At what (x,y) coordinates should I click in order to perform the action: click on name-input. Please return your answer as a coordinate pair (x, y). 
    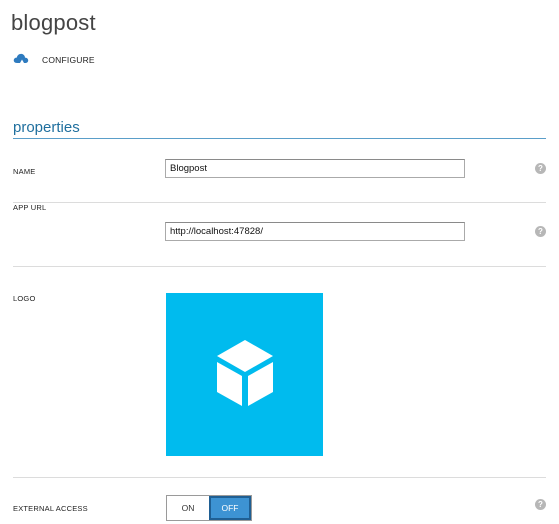
    Looking at the image, I should click on (315, 168).